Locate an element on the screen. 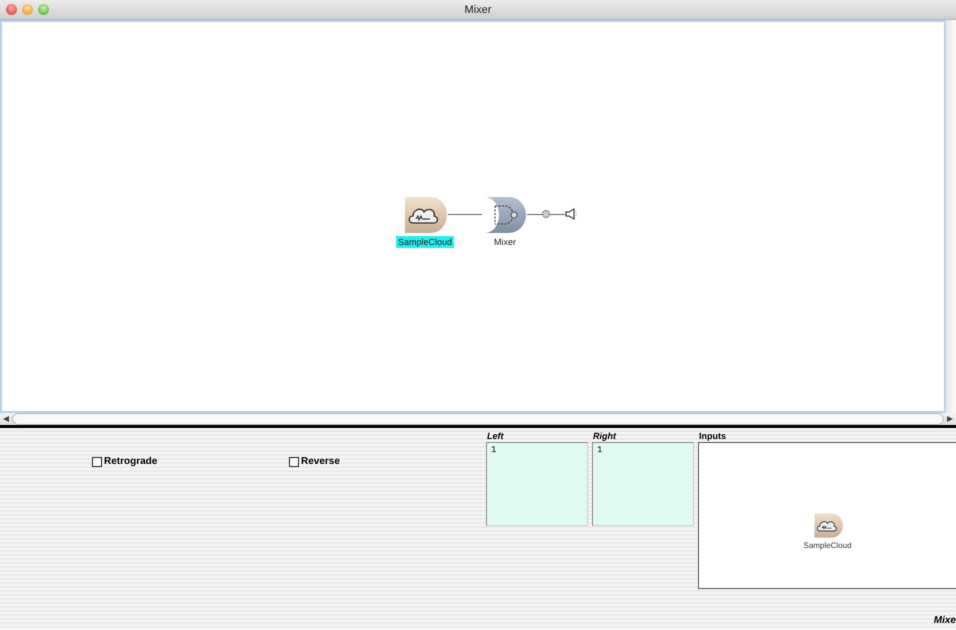 This screenshot has width=956, height=630. checkbox-label: Reverse is located at coordinates (320, 461).